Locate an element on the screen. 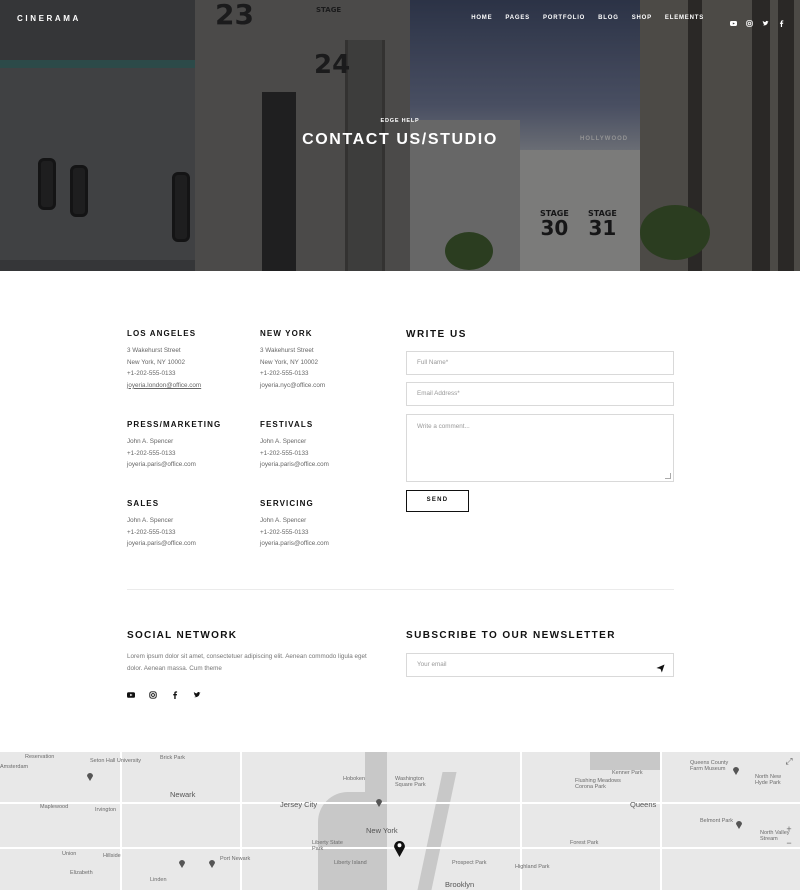  office-title: LOS ANGELES is located at coordinates (162, 333).